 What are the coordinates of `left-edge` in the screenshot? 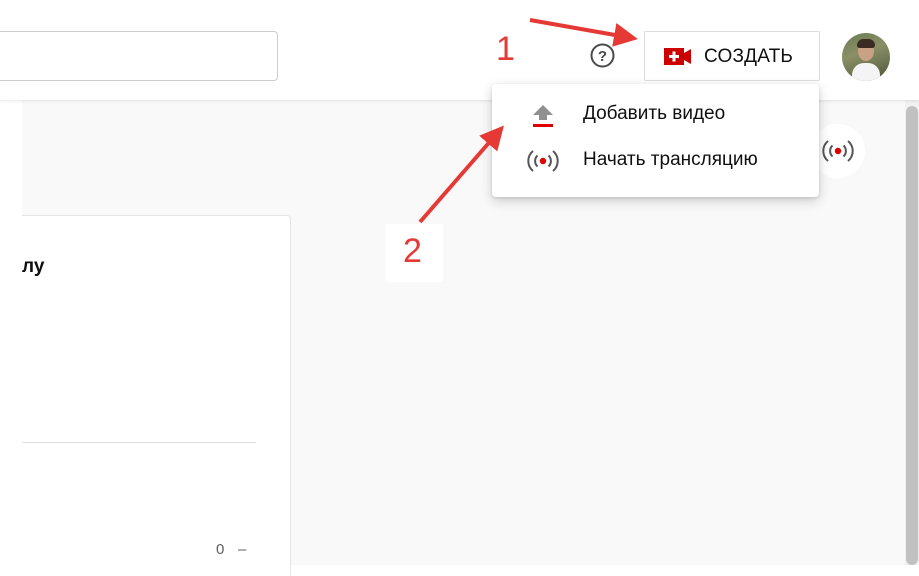 It's located at (11, 332).